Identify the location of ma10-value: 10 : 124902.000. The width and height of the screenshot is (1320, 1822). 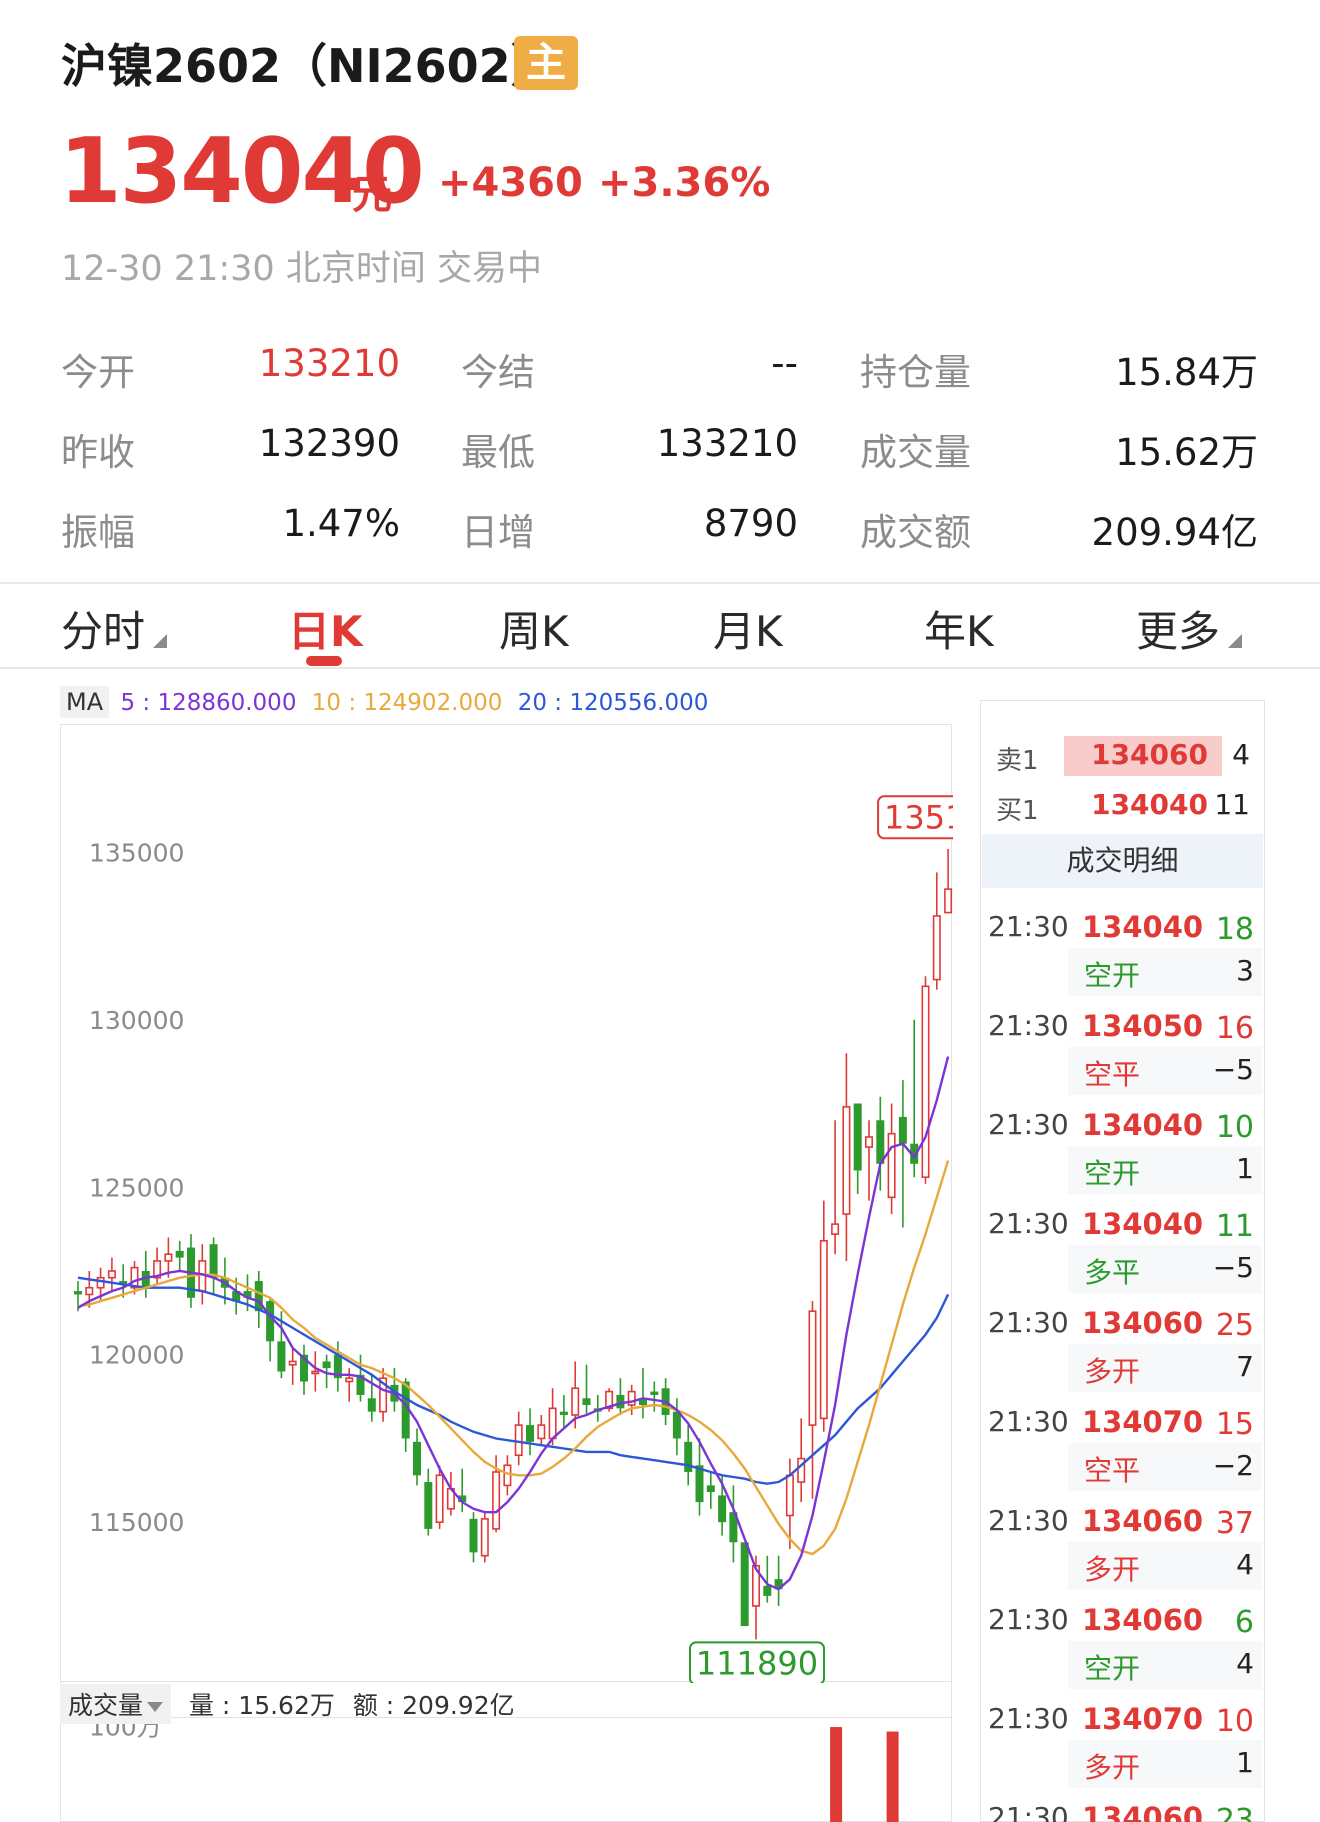
(407, 703).